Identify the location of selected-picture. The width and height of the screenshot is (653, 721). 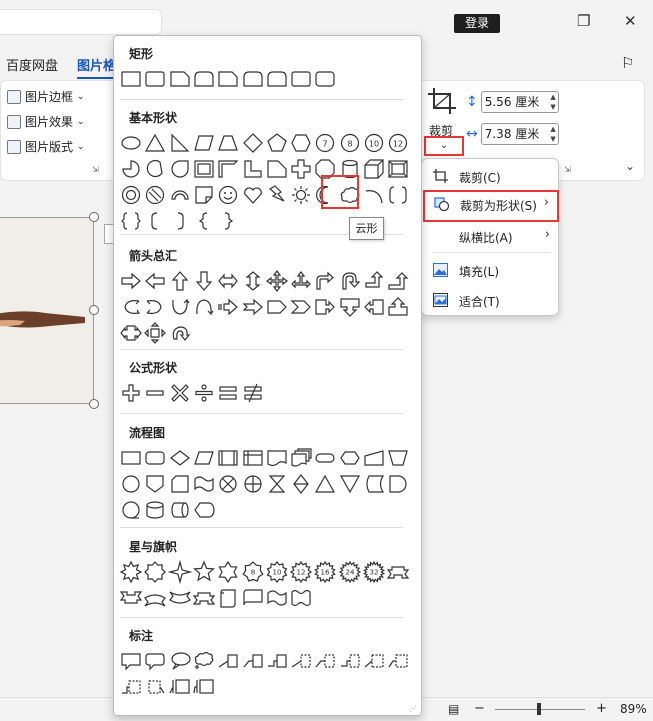
(47, 310).